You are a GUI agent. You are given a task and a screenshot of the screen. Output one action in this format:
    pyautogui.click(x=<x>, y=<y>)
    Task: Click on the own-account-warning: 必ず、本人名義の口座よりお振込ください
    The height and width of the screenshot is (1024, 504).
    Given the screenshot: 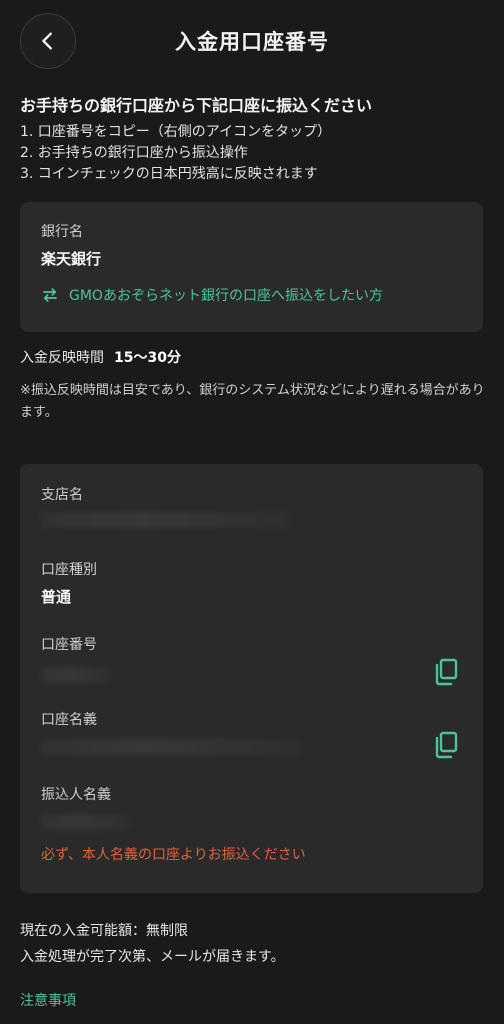 What is the action you would take?
    pyautogui.click(x=173, y=855)
    